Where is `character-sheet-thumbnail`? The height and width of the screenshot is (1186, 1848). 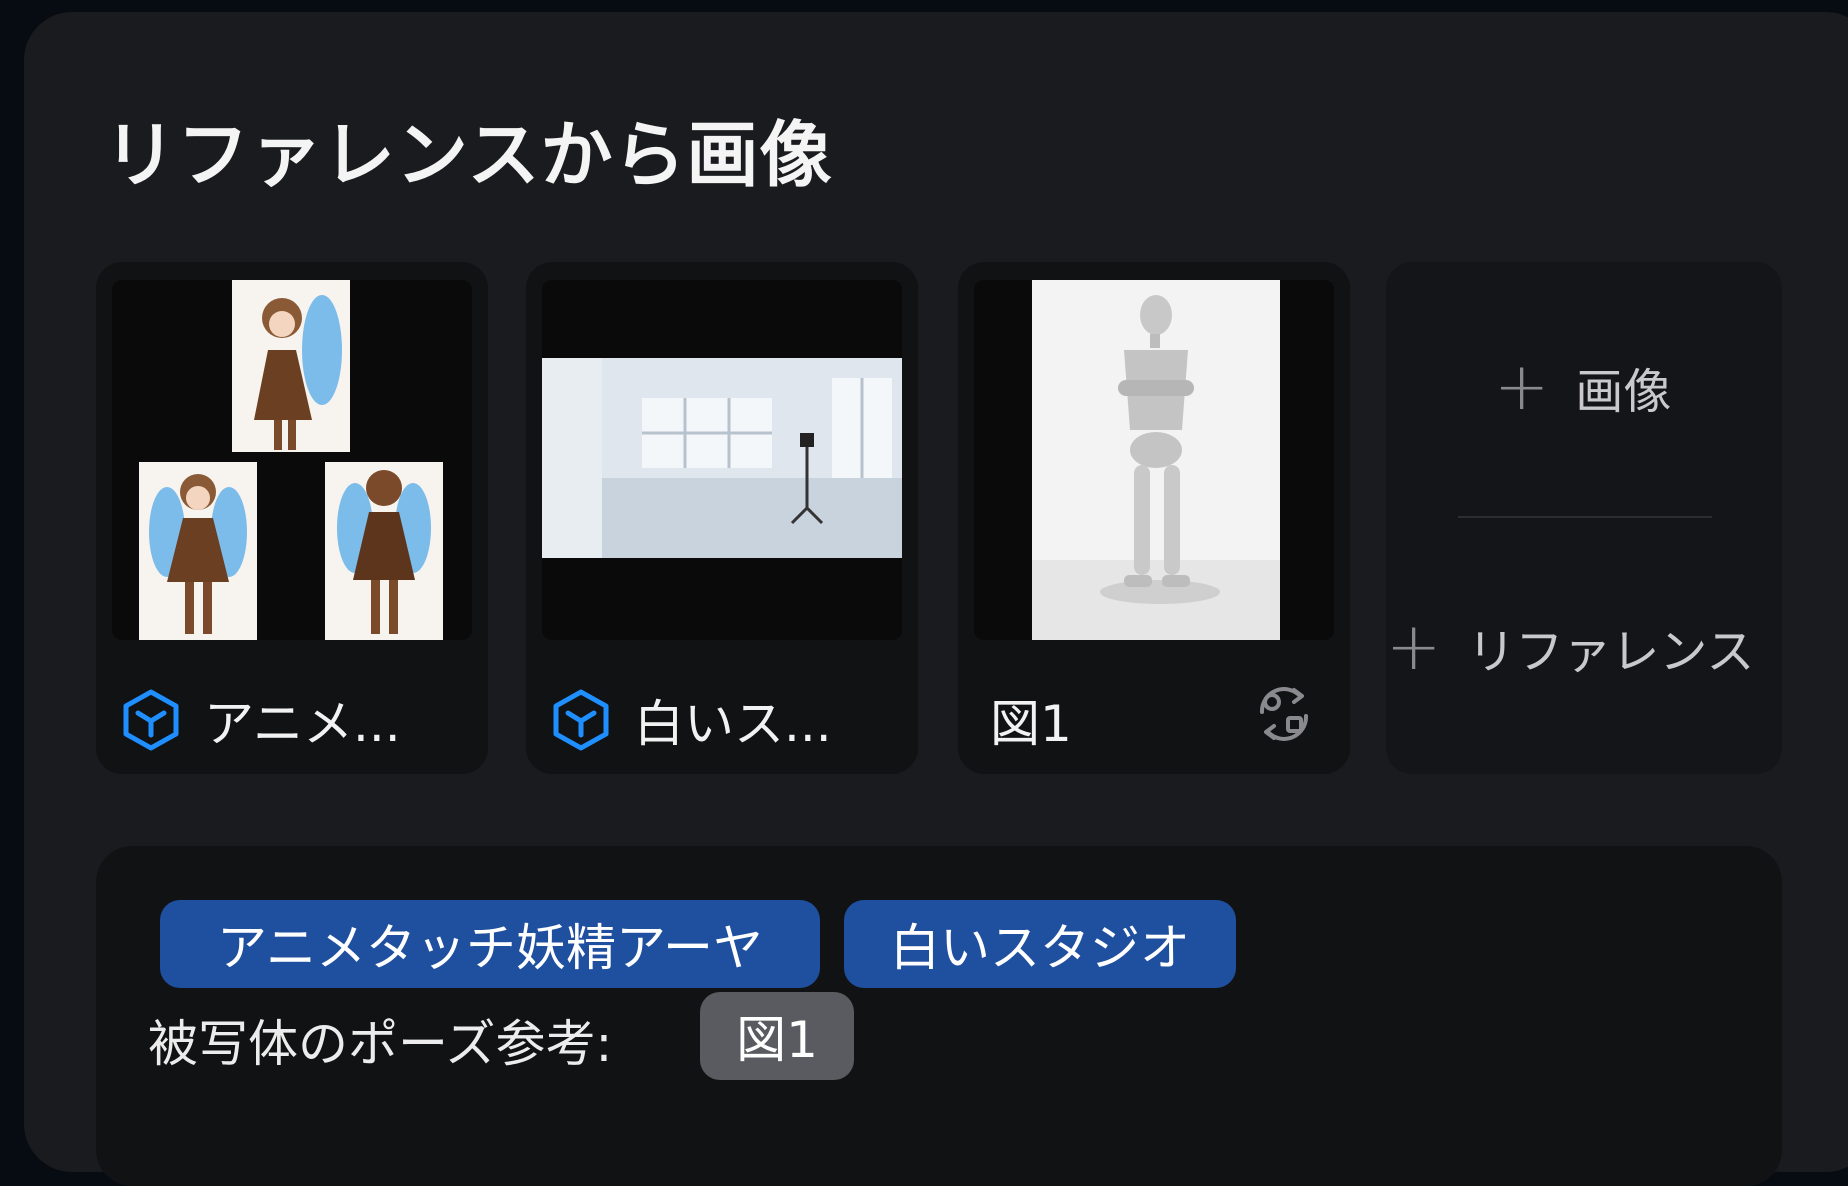 character-sheet-thumbnail is located at coordinates (292, 460).